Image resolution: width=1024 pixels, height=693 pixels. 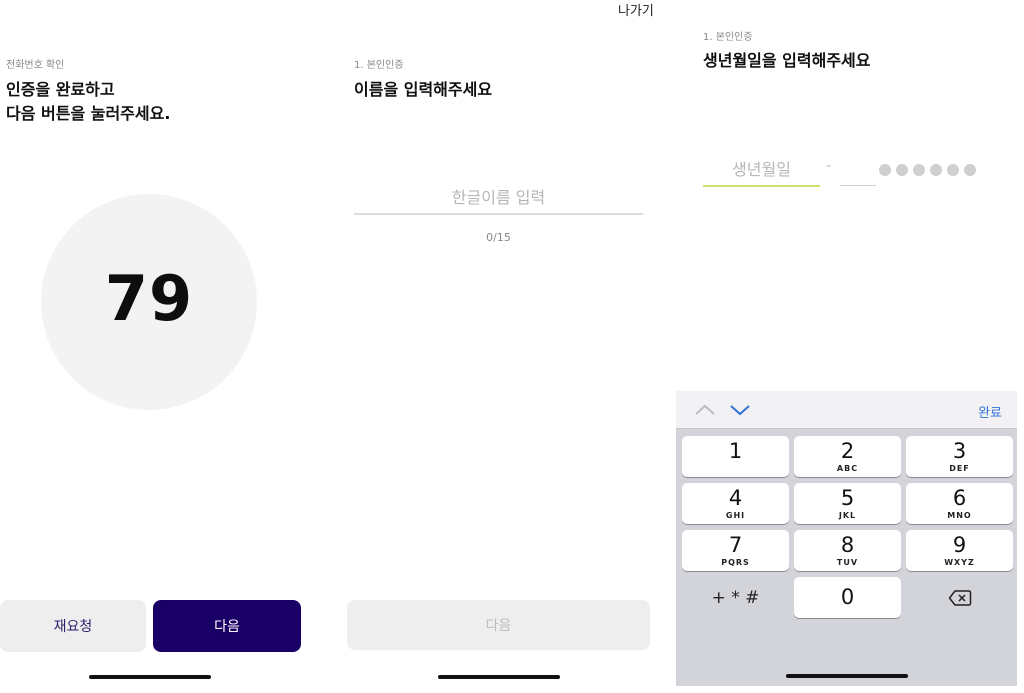 What do you see at coordinates (959, 468) in the screenshot?
I see `key-letters: DEF` at bounding box center [959, 468].